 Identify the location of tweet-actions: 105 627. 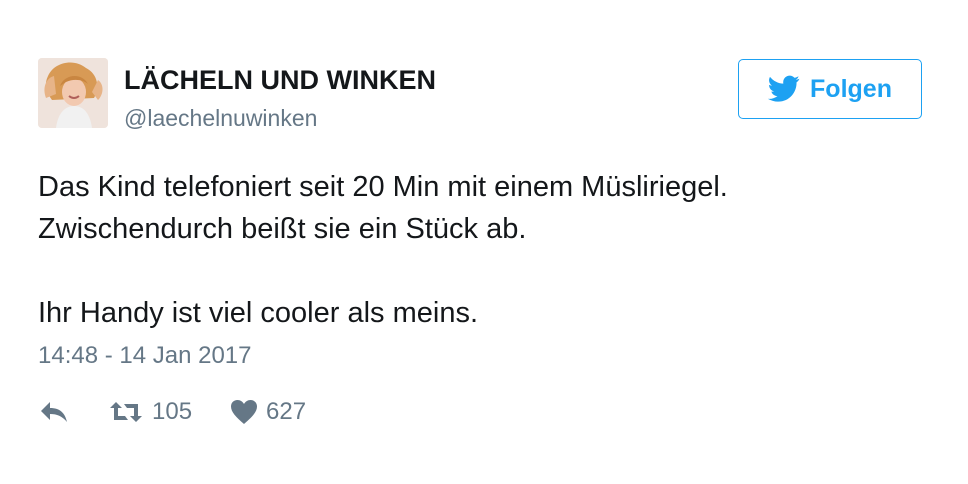
(172, 412).